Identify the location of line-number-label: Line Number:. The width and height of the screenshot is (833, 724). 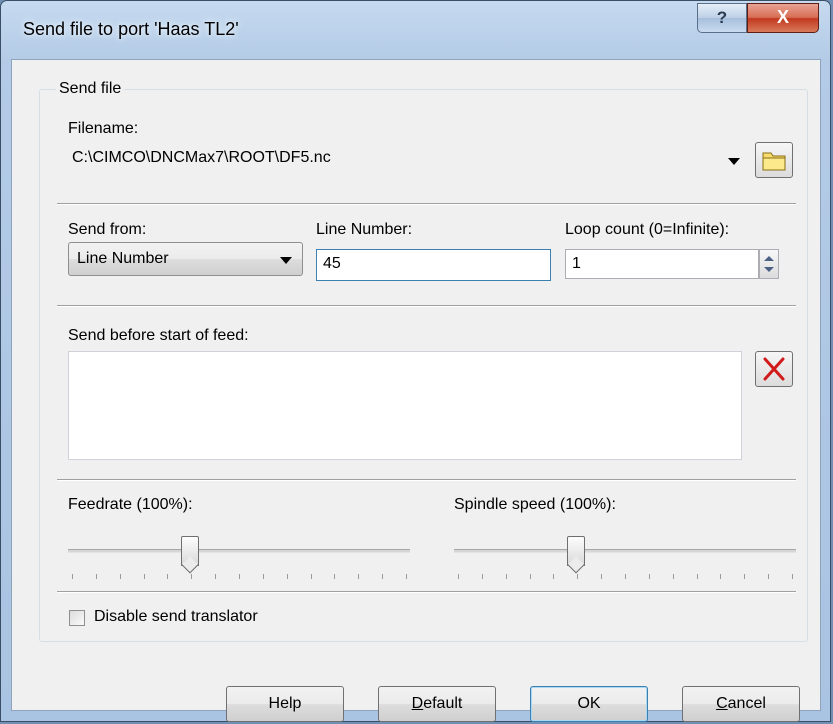
(364, 229).